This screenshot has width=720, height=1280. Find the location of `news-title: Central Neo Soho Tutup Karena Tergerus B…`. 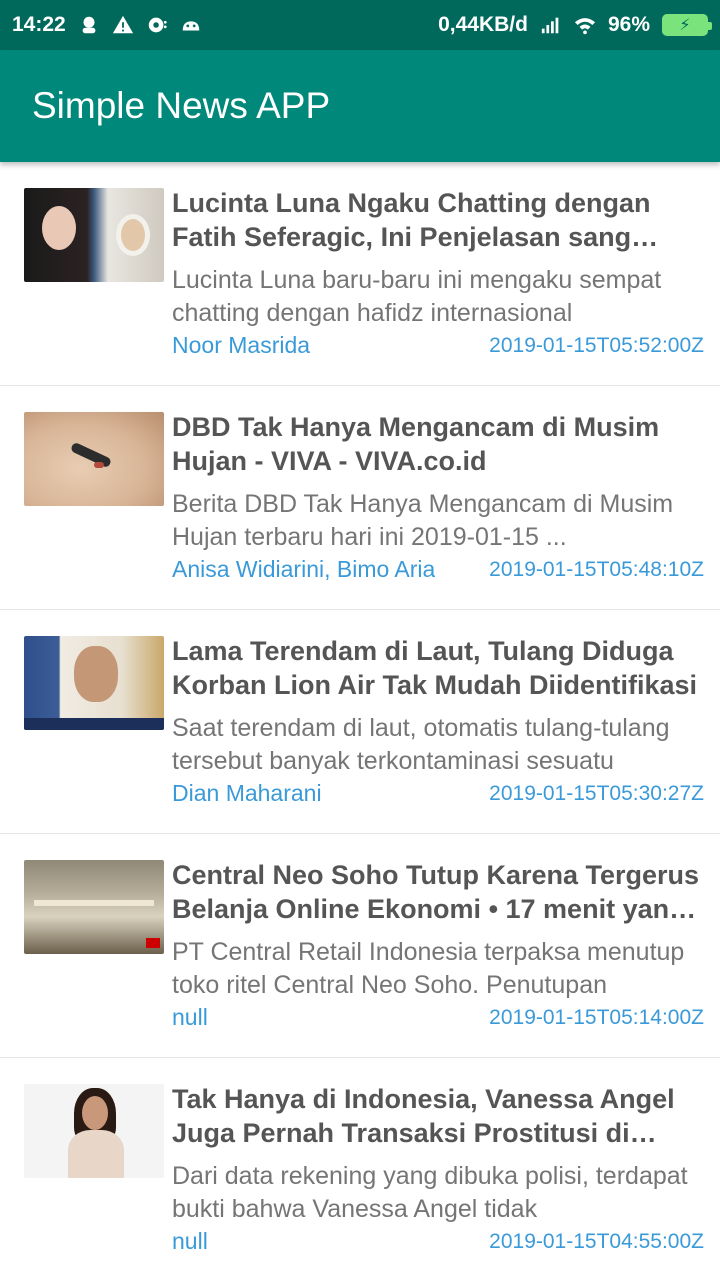

news-title: Central Neo Soho Tutup Karena Tergerus B… is located at coordinates (436, 892).